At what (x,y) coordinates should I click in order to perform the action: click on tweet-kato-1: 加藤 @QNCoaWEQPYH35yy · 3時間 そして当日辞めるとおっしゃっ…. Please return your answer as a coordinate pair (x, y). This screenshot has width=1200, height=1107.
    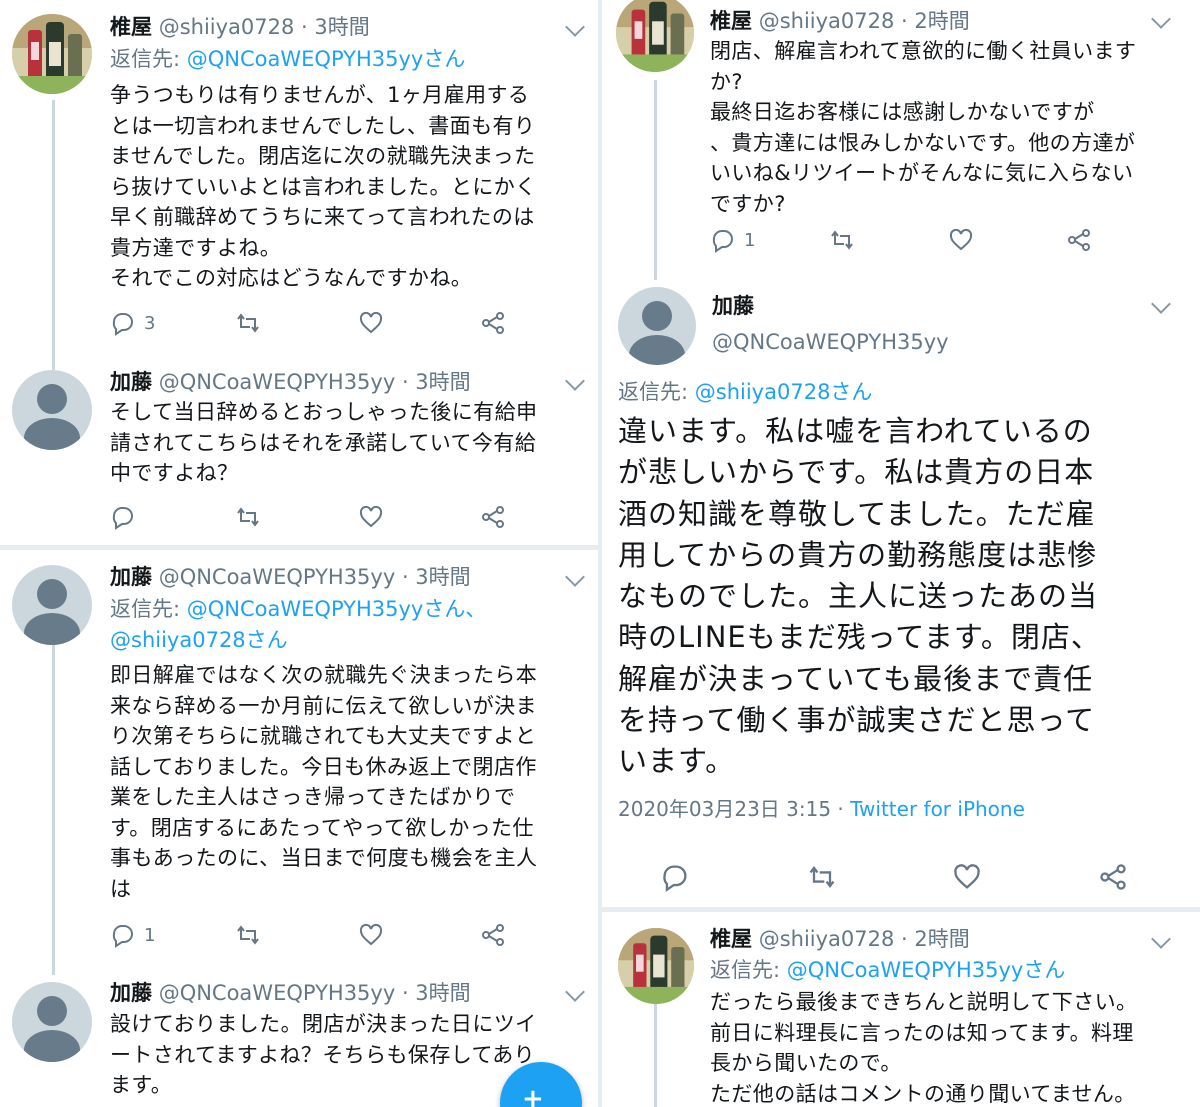
    Looking at the image, I should click on (299, 452).